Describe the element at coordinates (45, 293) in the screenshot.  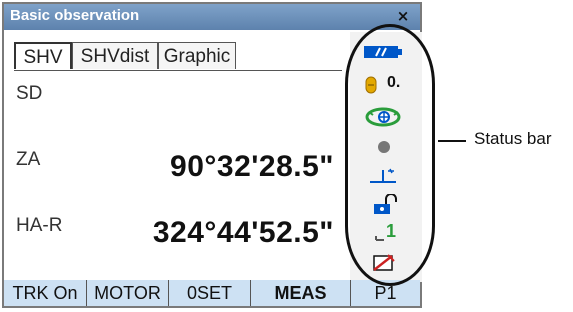
I see `trk-on-button: TRK On` at that location.